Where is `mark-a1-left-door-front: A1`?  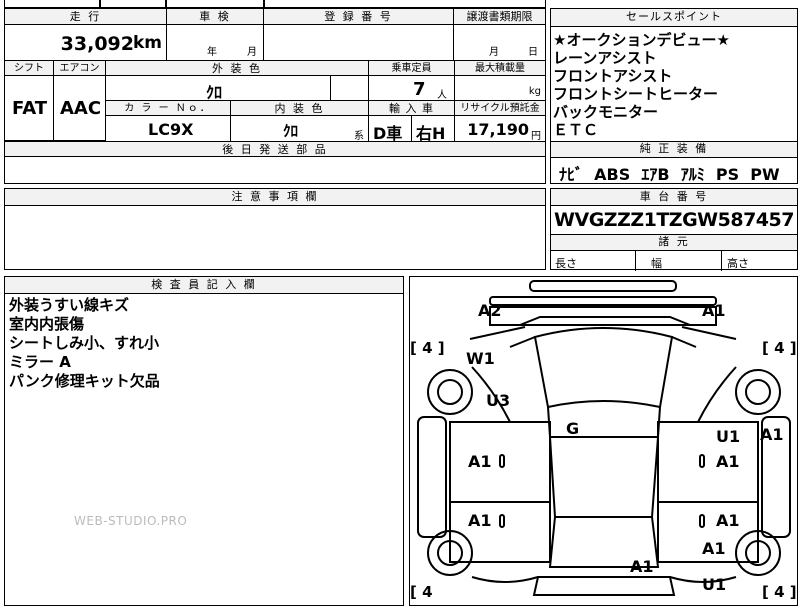
mark-a1-left-door-front: A1 is located at coordinates (480, 461).